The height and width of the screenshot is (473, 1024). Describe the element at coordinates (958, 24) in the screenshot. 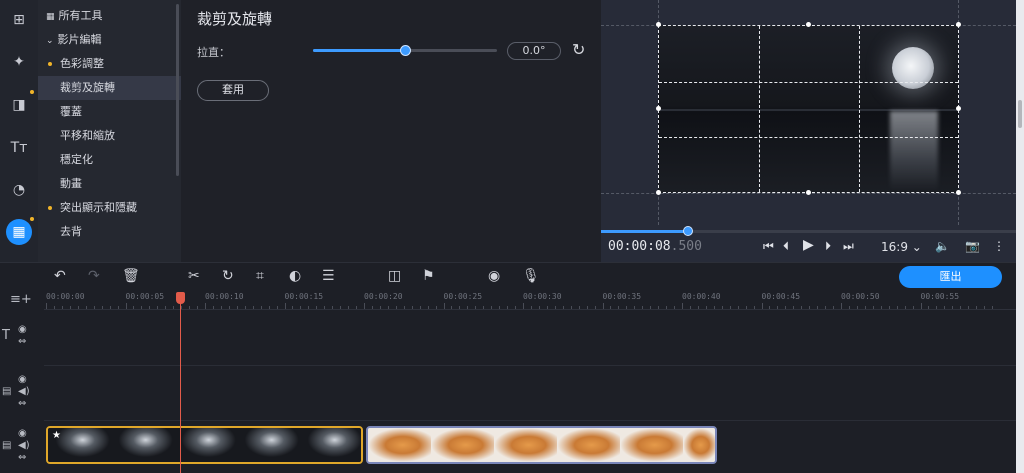

I see `crop-handle-tr` at that location.